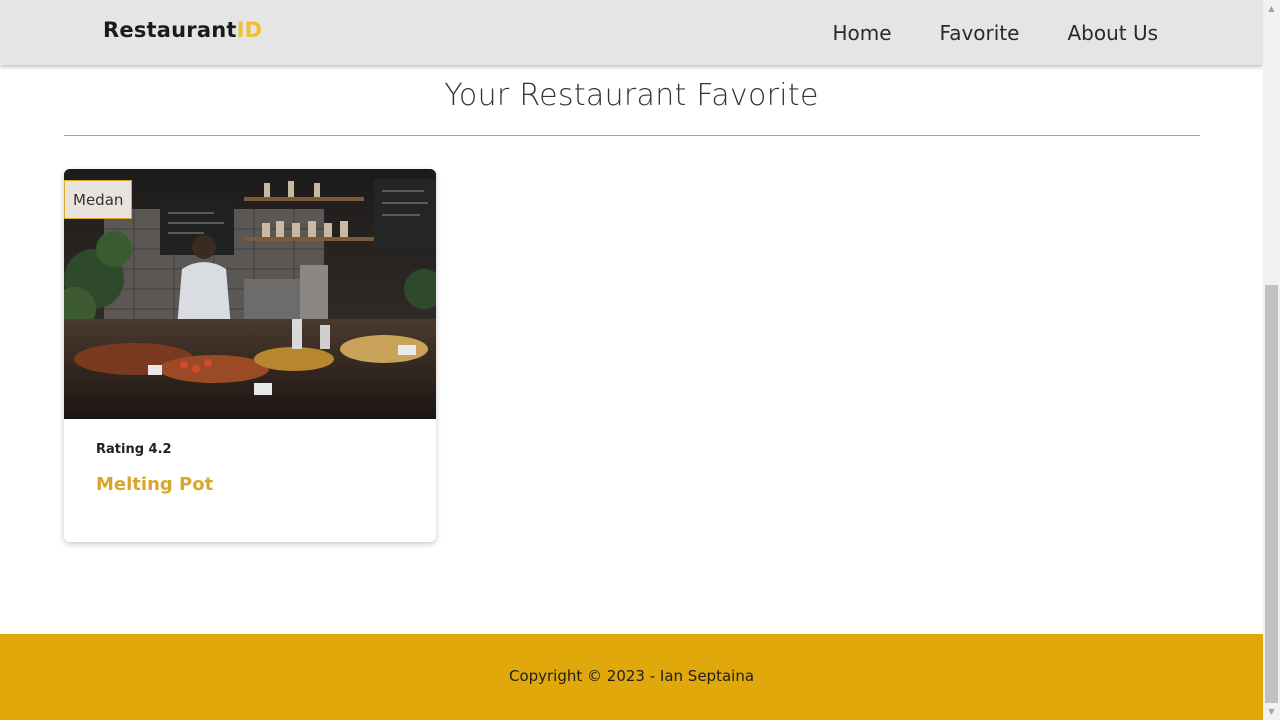  I want to click on copyright-text: Copyright © 2023 - Ian Septaina, so click(631, 676).